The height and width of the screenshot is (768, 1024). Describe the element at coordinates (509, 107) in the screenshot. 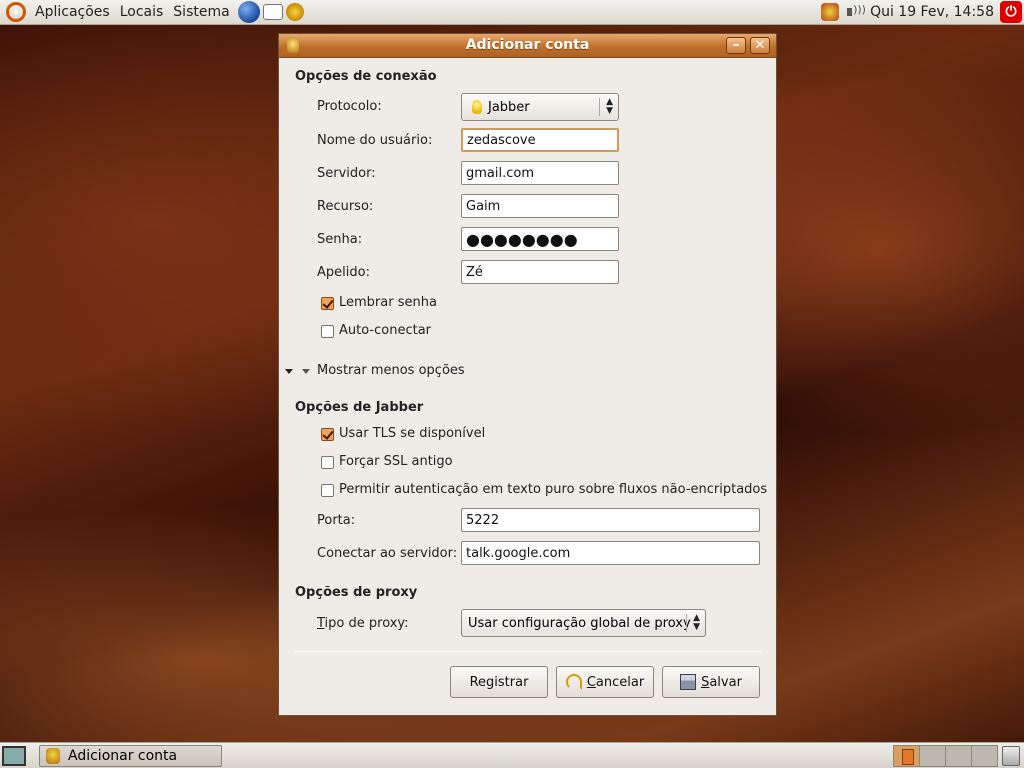

I see `protocol-value: Jabber` at that location.